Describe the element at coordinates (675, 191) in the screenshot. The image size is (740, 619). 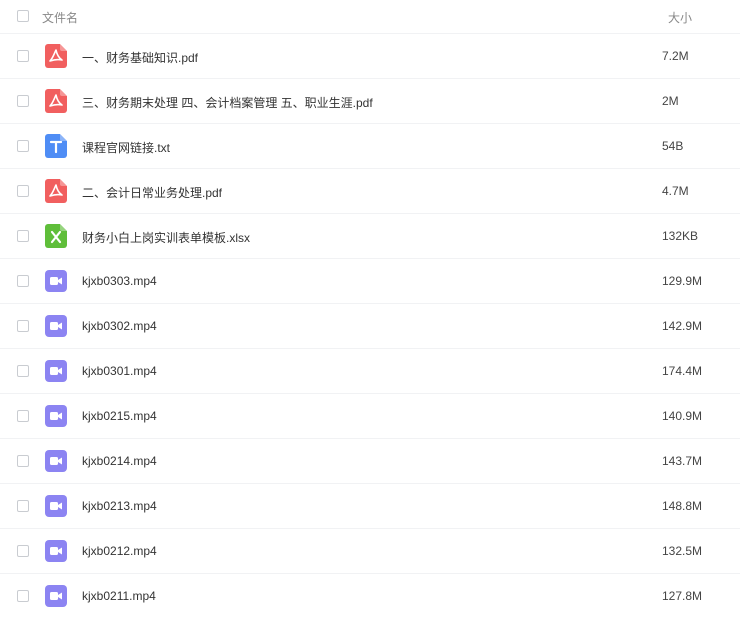
I see `file-size: 4.7M` at that location.